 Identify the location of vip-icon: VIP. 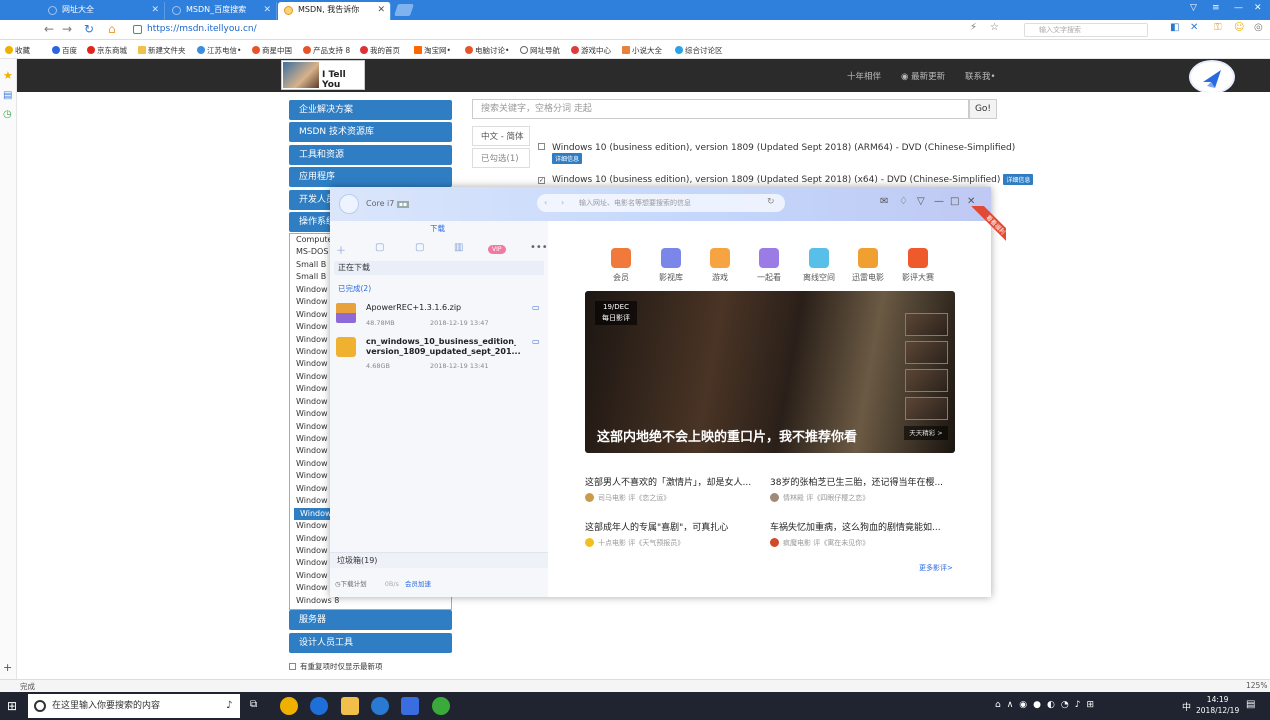
(497, 249).